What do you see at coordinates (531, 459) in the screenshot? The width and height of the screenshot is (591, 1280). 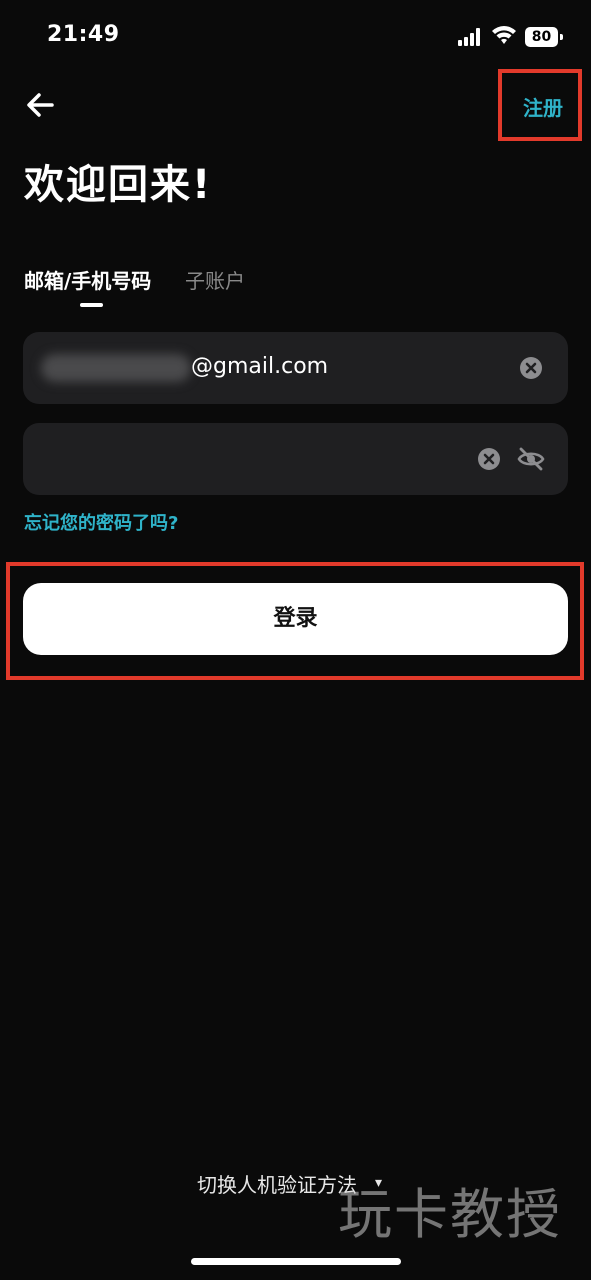 I see `eye-off-icon` at bounding box center [531, 459].